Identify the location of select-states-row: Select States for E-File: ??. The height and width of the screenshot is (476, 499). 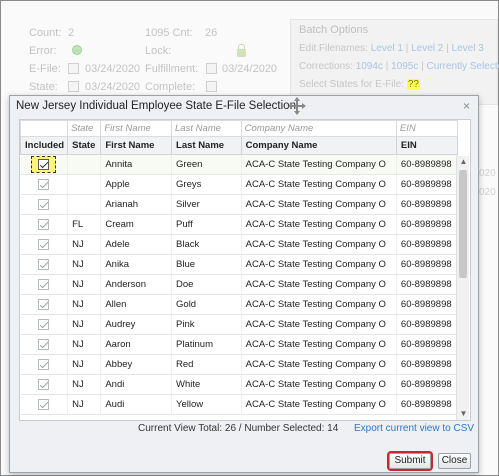
(359, 84).